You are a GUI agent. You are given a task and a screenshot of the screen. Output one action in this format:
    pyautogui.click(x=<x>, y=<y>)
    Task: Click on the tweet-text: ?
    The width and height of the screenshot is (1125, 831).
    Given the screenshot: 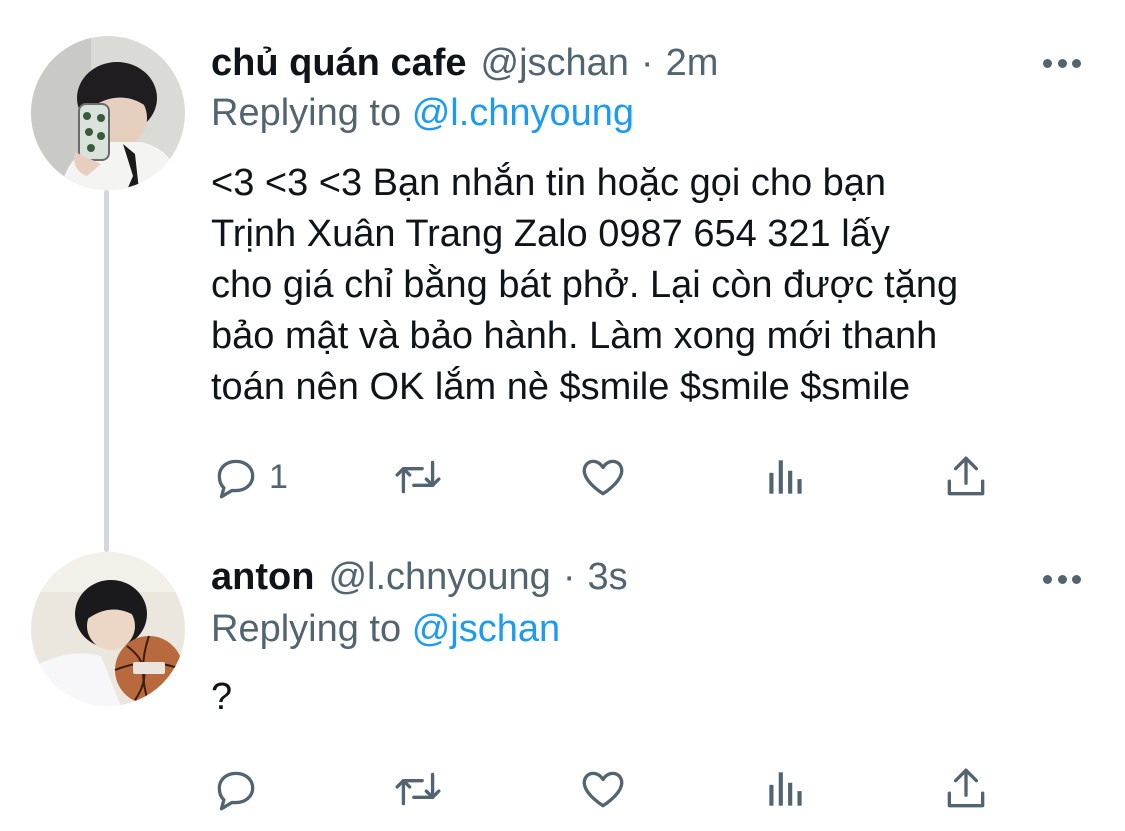 What is the action you would take?
    pyautogui.click(x=651, y=697)
    